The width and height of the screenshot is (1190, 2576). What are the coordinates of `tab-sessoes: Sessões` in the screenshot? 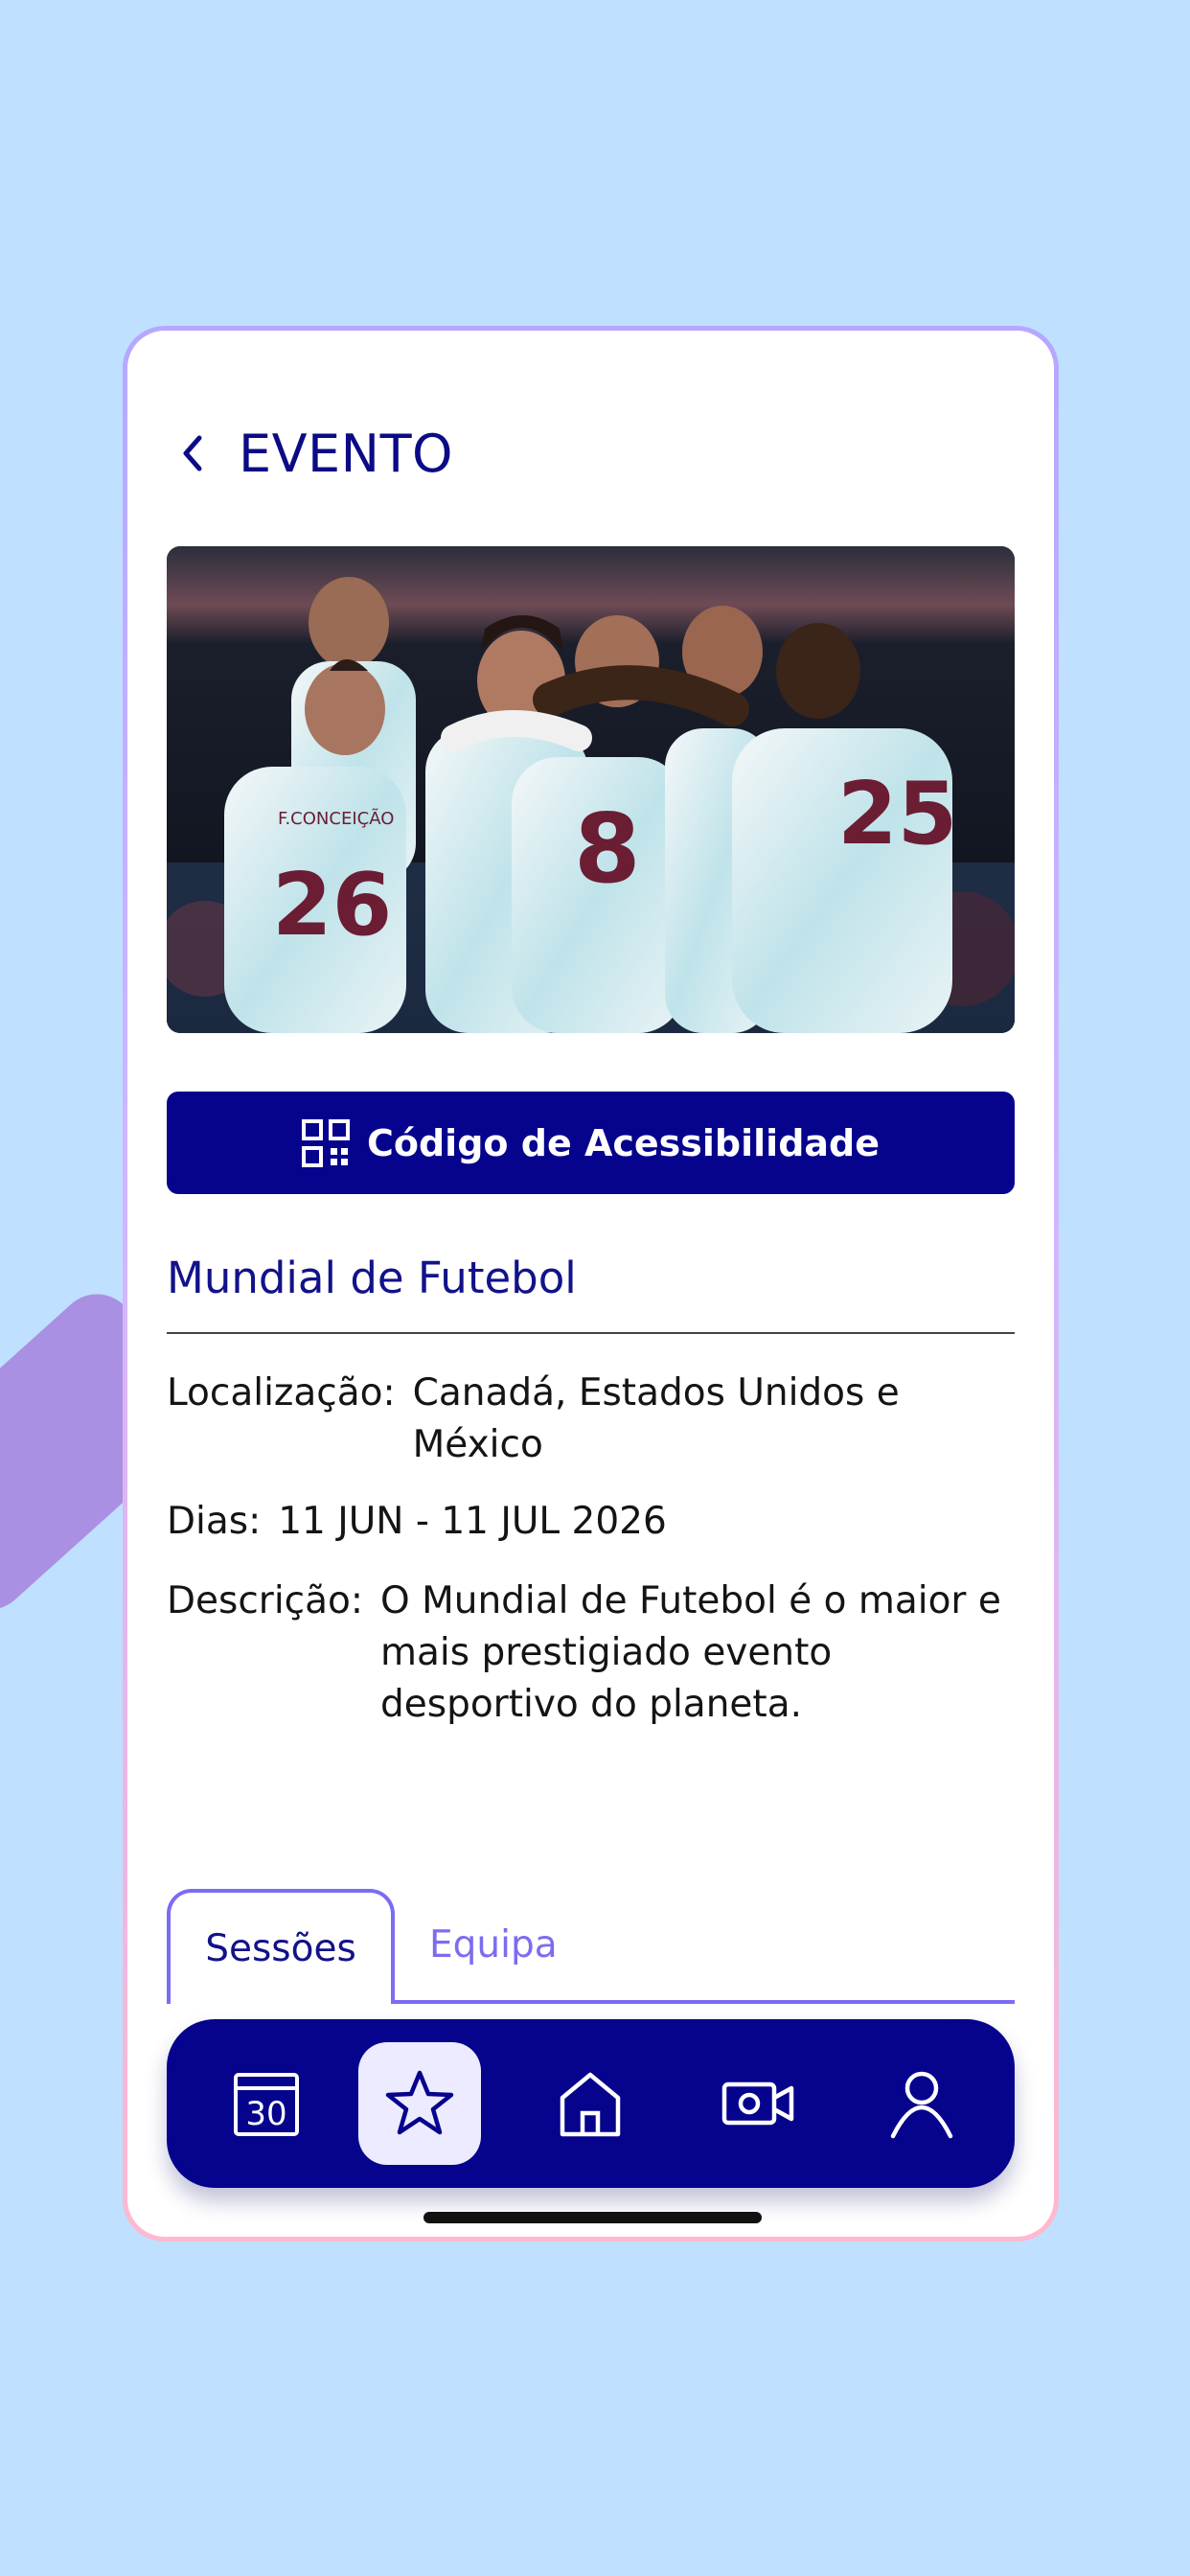 It's located at (281, 1947).